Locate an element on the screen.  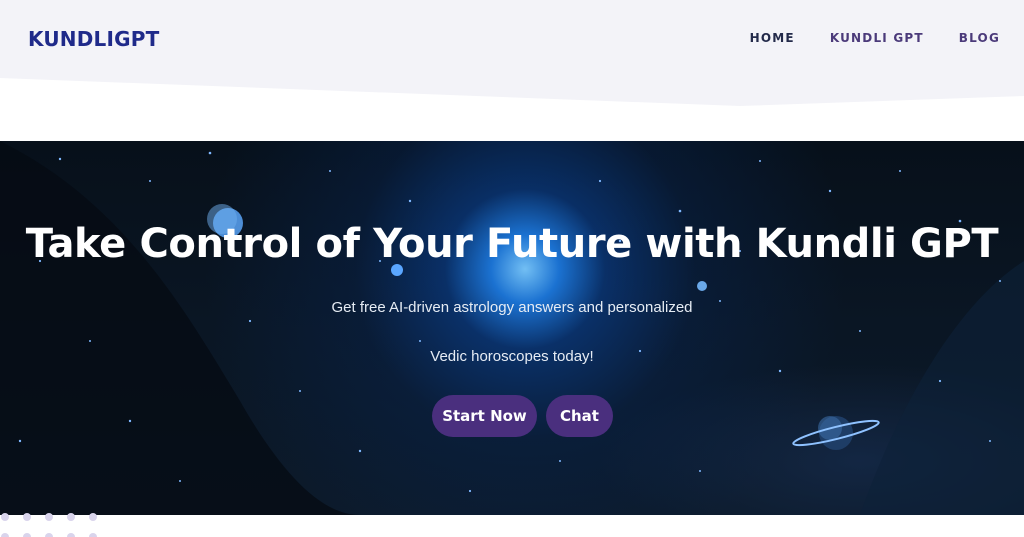
chat-button: Chat is located at coordinates (579, 416).